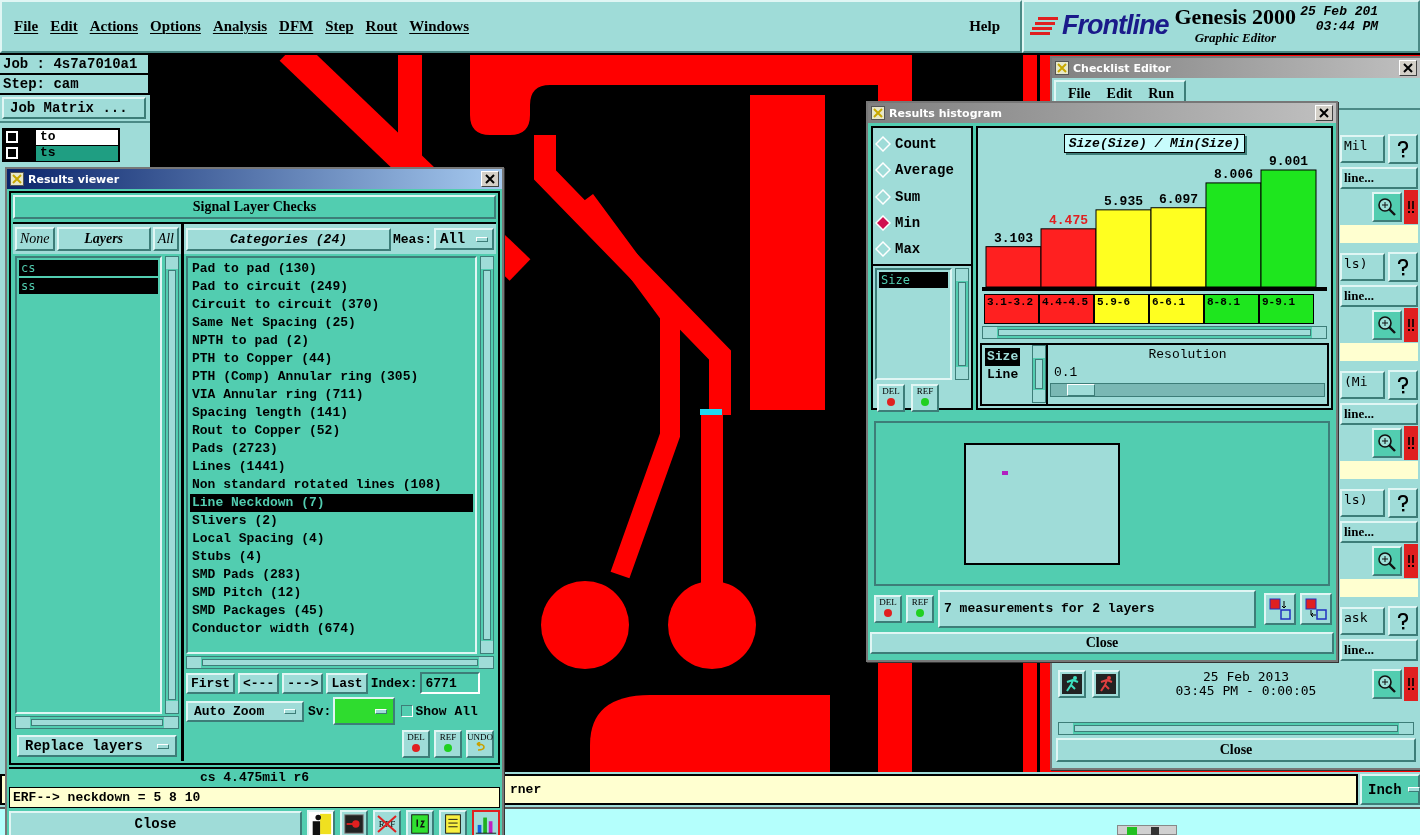 This screenshot has height=835, width=1420. Describe the element at coordinates (331, 323) in the screenshot. I see `category-item: Same Net Spacing (25)` at that location.